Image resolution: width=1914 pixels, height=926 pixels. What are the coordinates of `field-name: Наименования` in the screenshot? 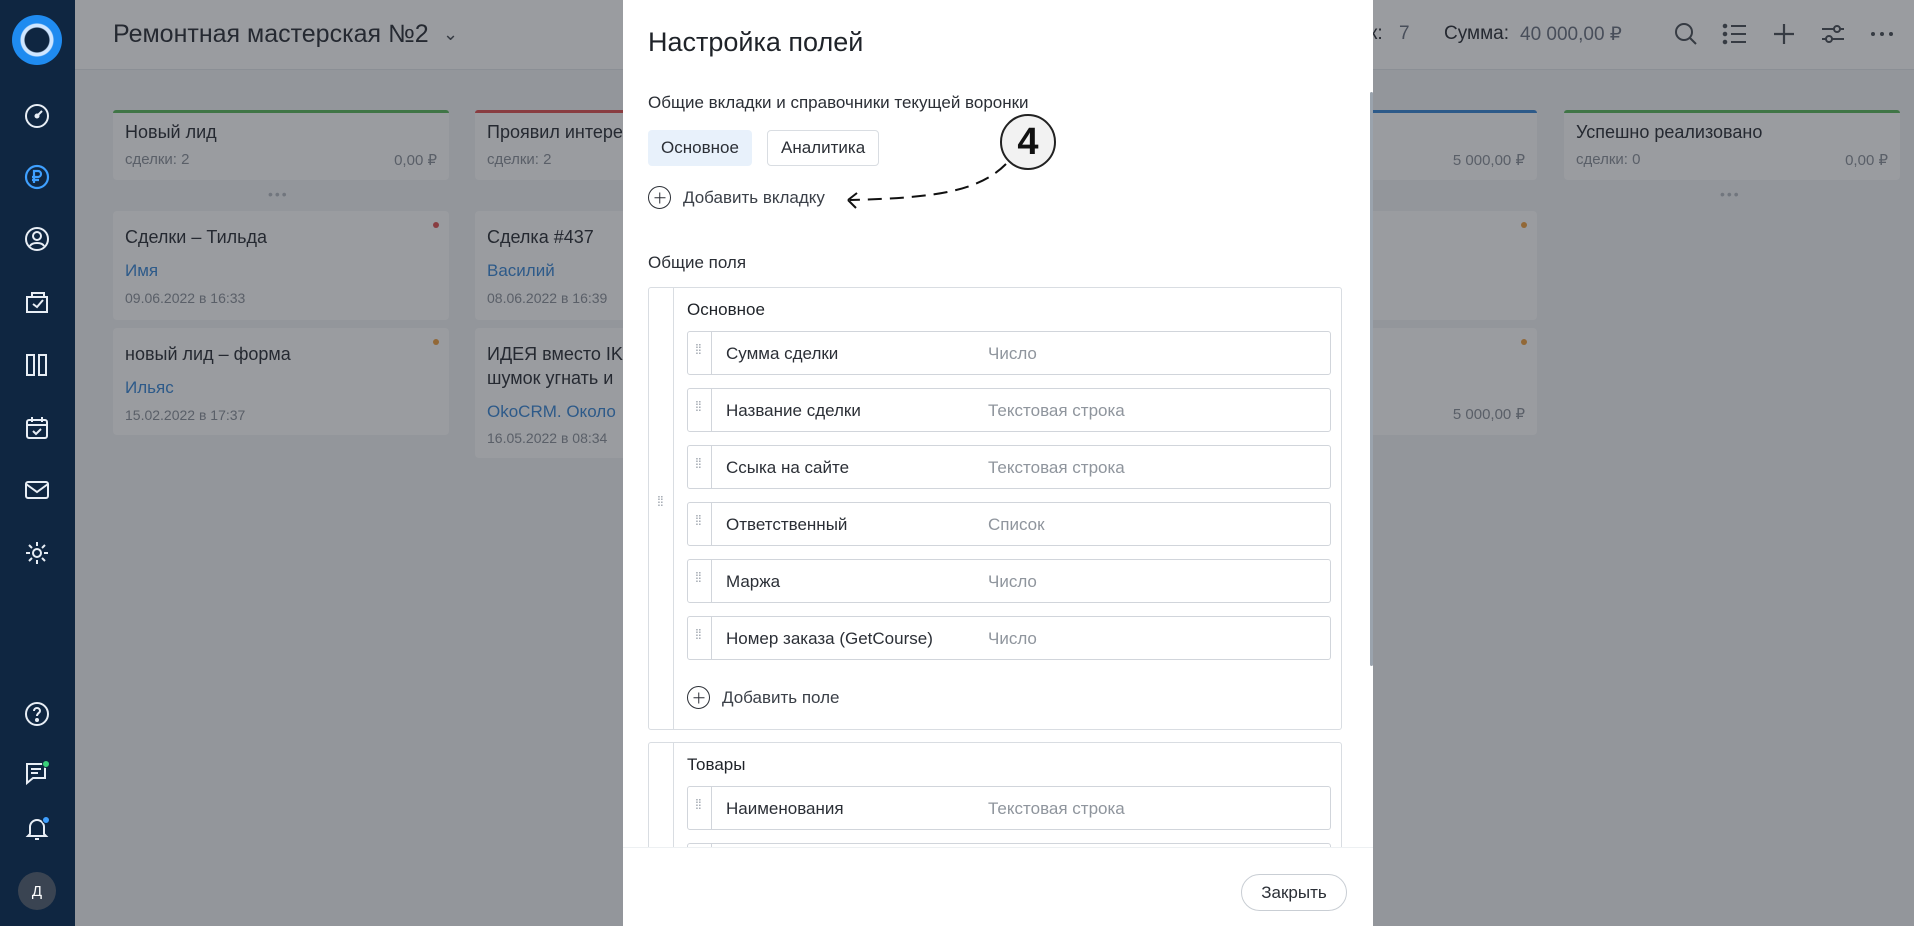 It's located at (785, 808).